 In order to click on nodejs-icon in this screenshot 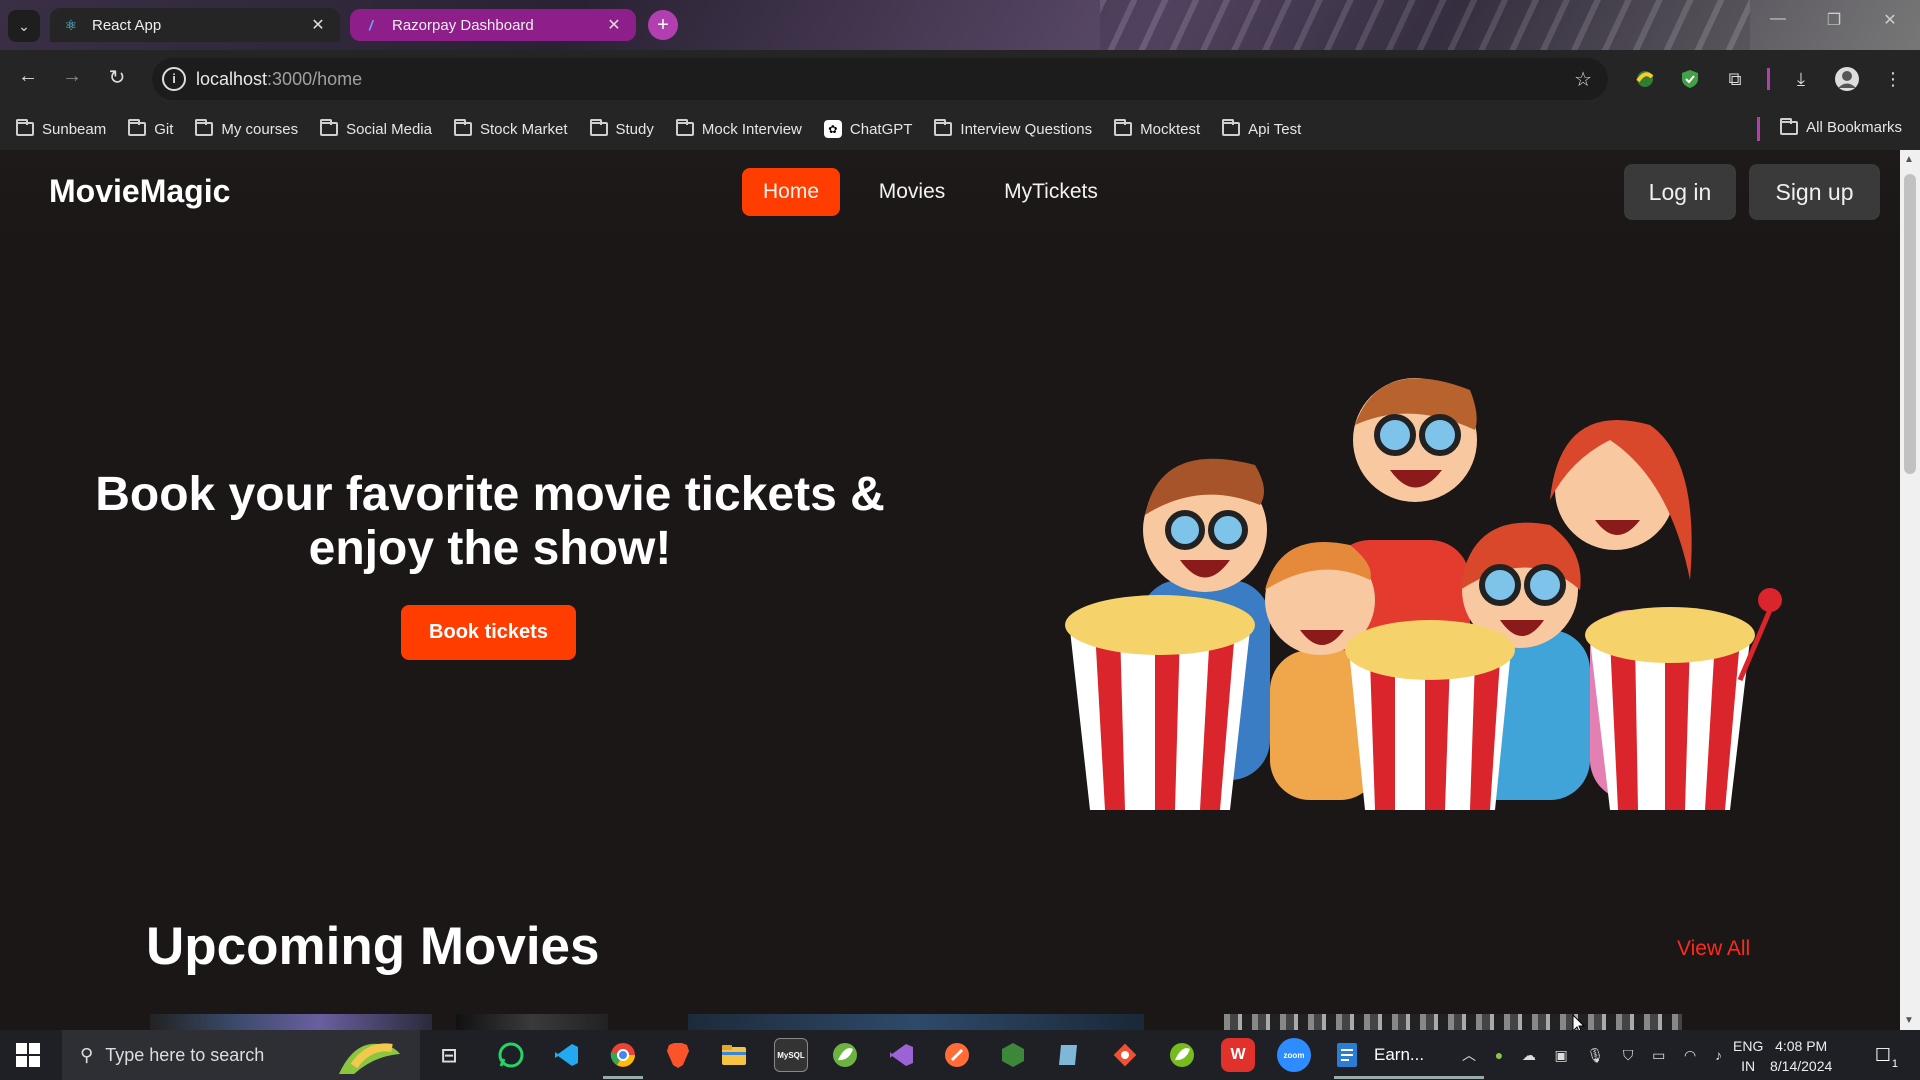, I will do `click(1013, 1055)`.